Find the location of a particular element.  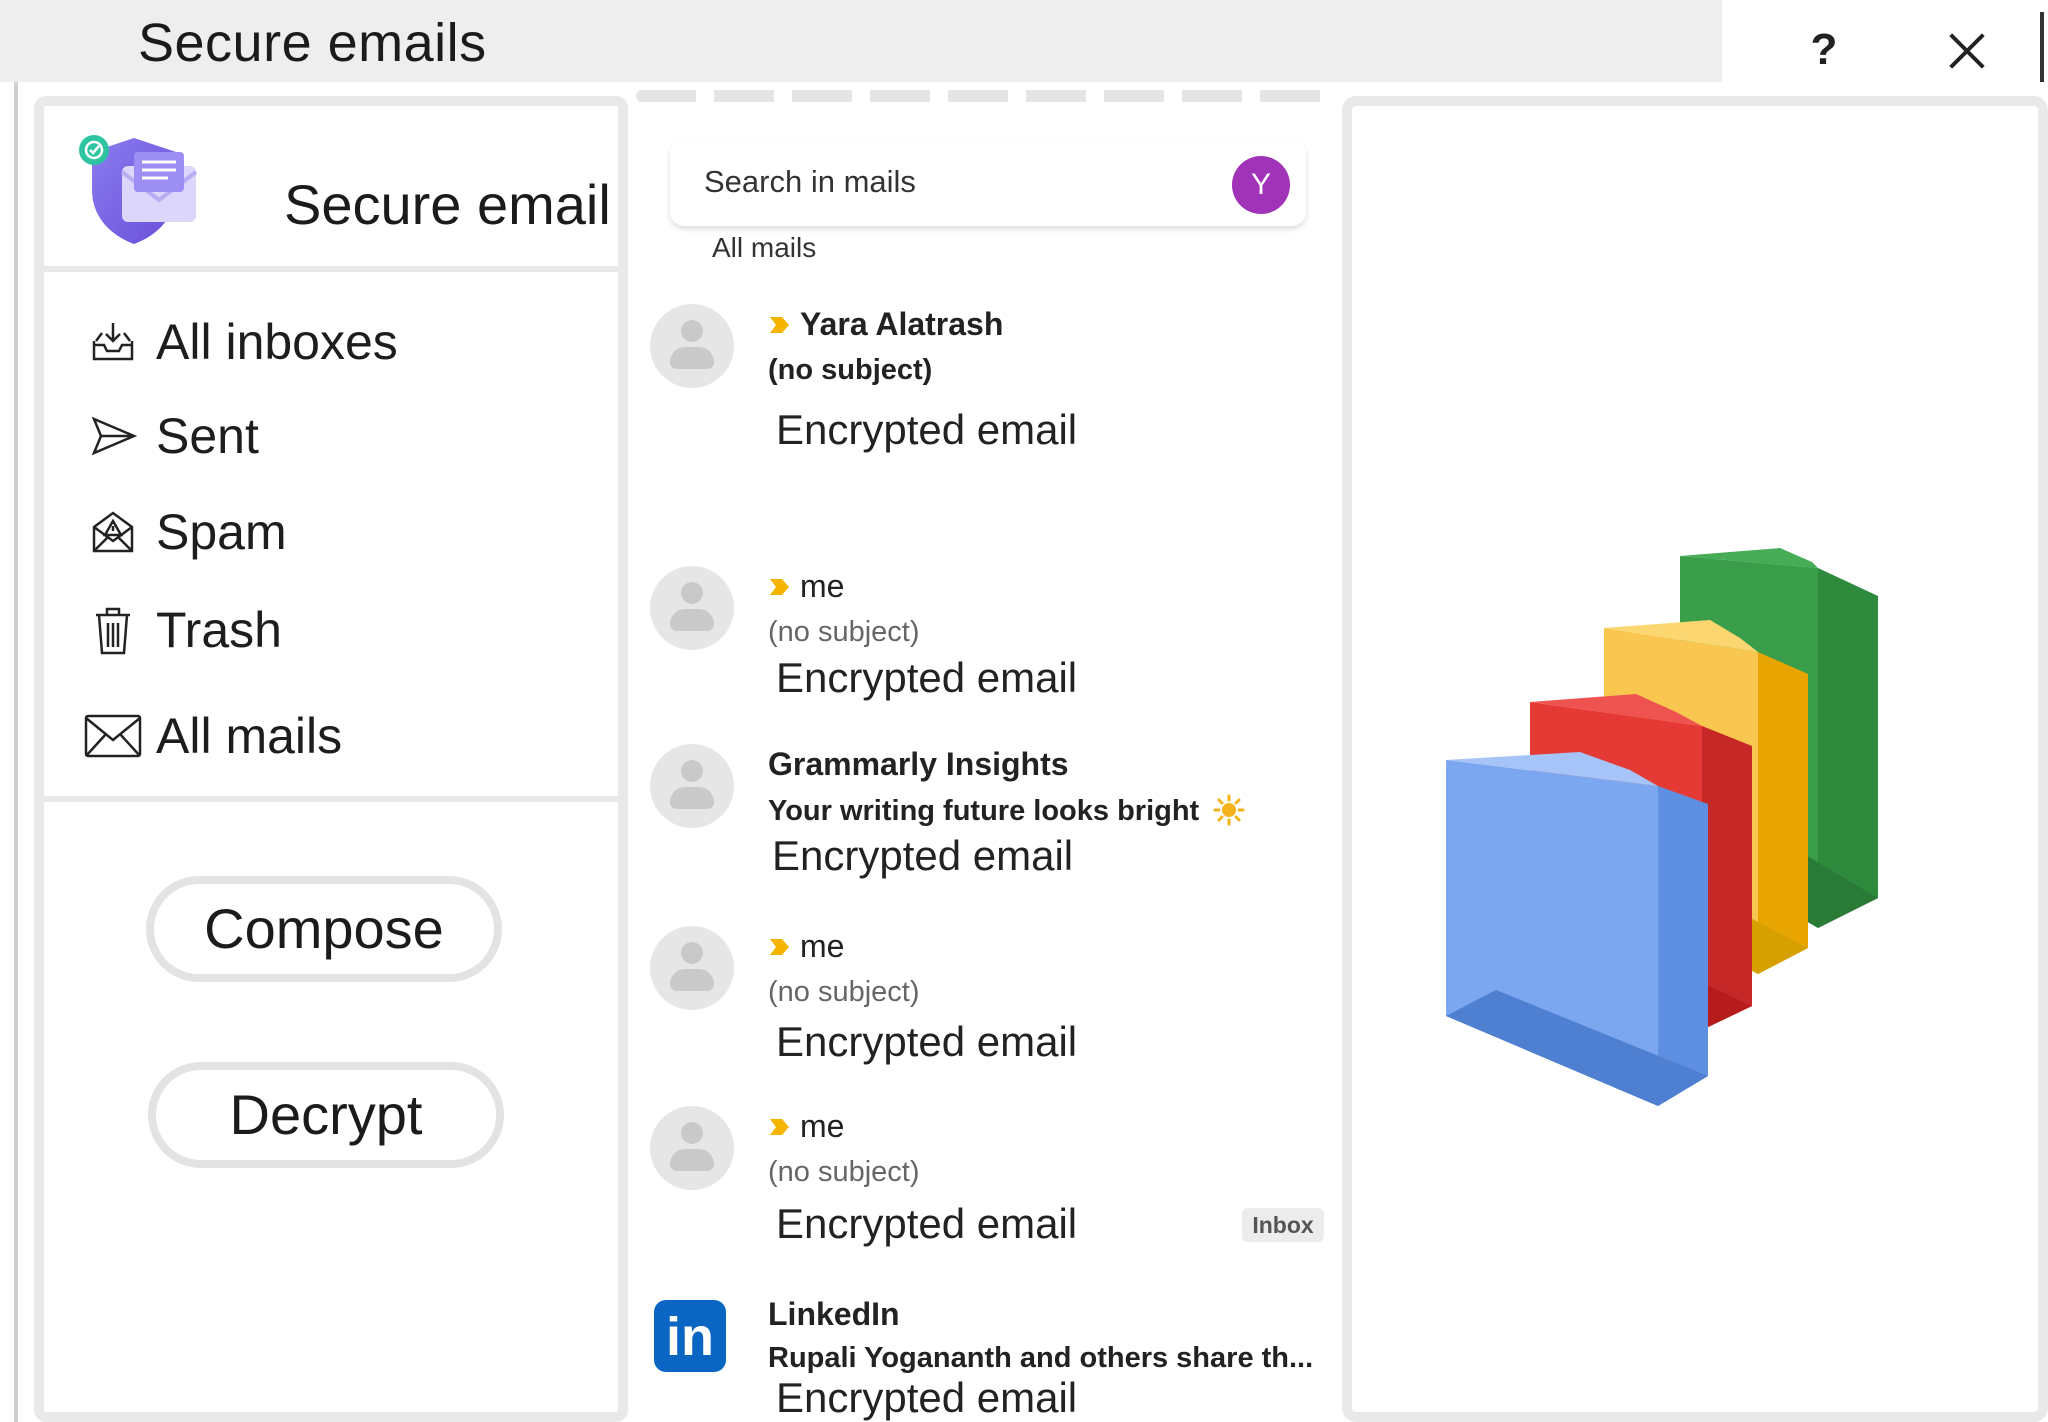

sender-name: LinkedIn is located at coordinates (834, 1314).